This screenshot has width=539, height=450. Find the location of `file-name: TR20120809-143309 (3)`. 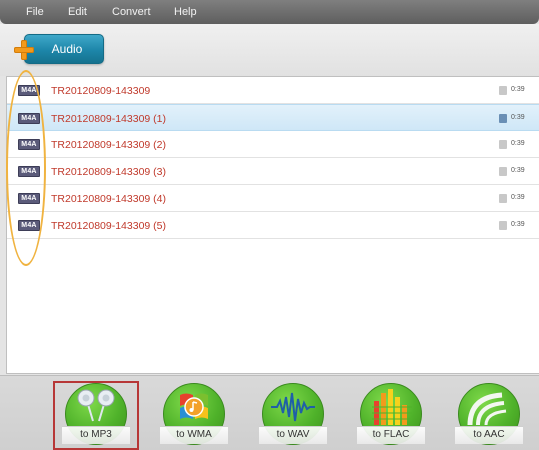

file-name: TR20120809-143309 (3) is located at coordinates (108, 172).